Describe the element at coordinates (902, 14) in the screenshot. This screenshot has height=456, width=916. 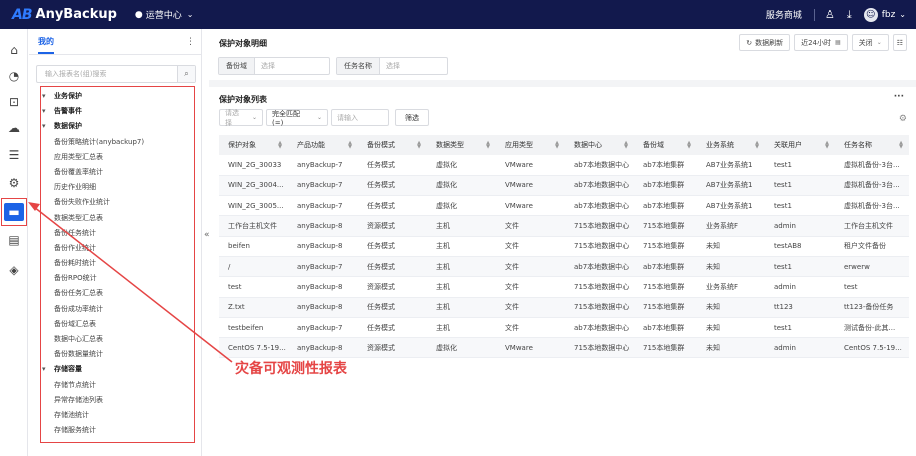
I see `chevron-down-icon: ⌄` at that location.